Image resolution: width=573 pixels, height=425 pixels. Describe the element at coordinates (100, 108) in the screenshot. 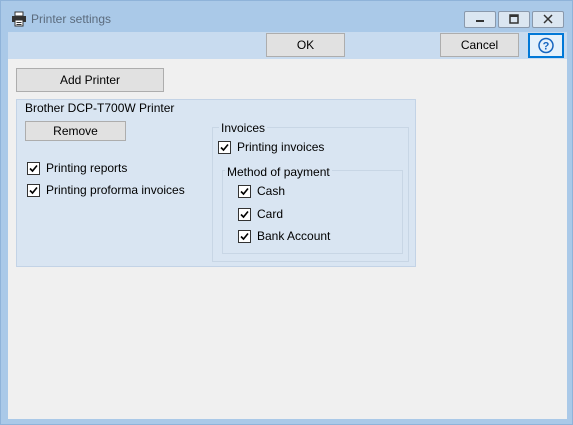

I see `printer-name: Brother DCP-T700W Printer` at that location.